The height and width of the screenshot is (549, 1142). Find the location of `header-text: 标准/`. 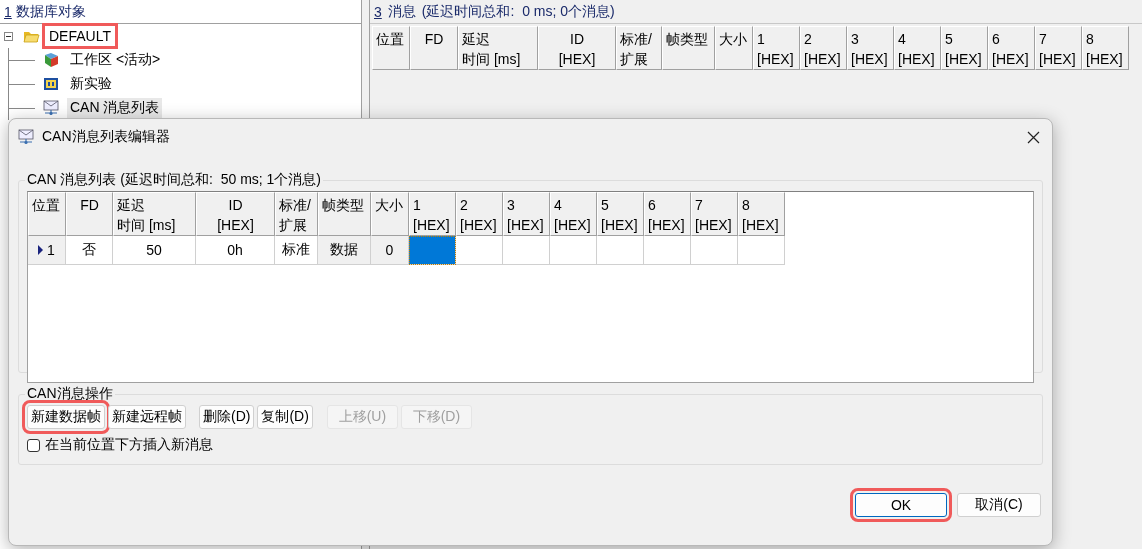

header-text: 标准/ is located at coordinates (295, 205).